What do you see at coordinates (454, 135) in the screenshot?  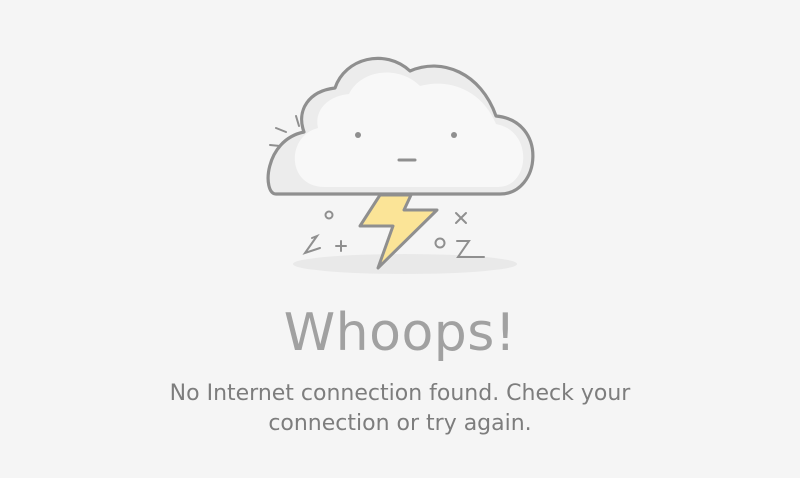 I see `cloud-right-eye` at bounding box center [454, 135].